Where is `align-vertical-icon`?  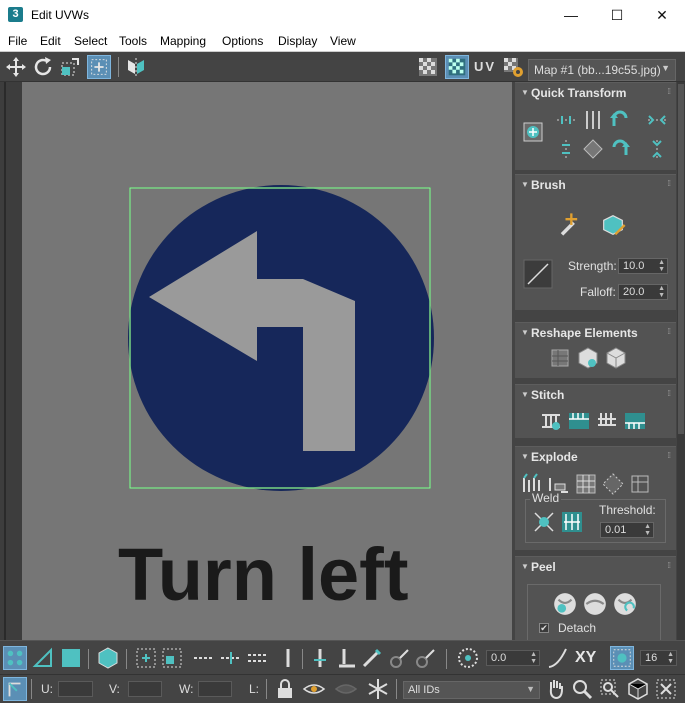 align-vertical-icon is located at coordinates (593, 120).